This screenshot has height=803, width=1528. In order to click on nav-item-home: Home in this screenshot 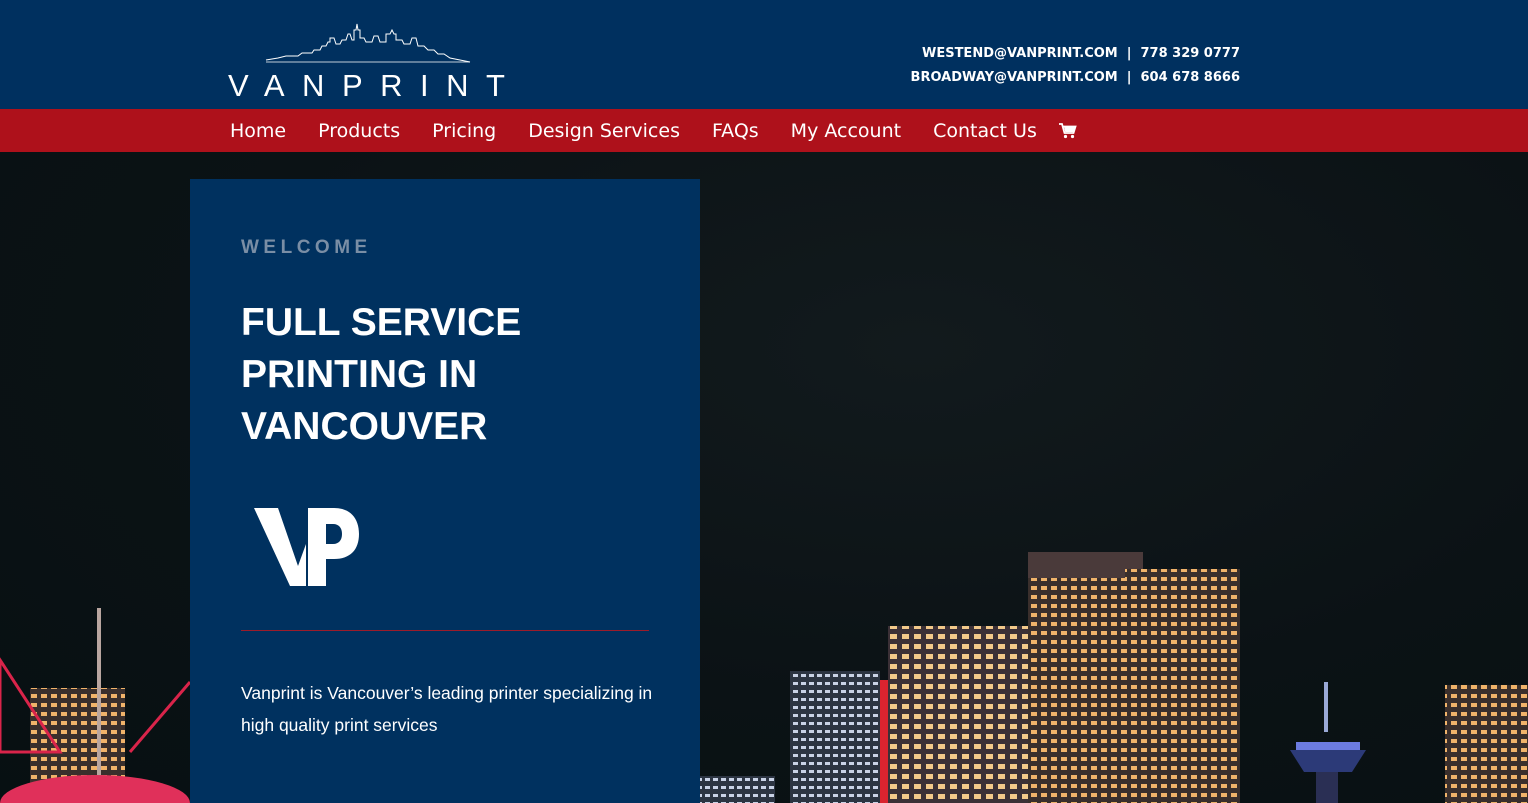, I will do `click(258, 131)`.